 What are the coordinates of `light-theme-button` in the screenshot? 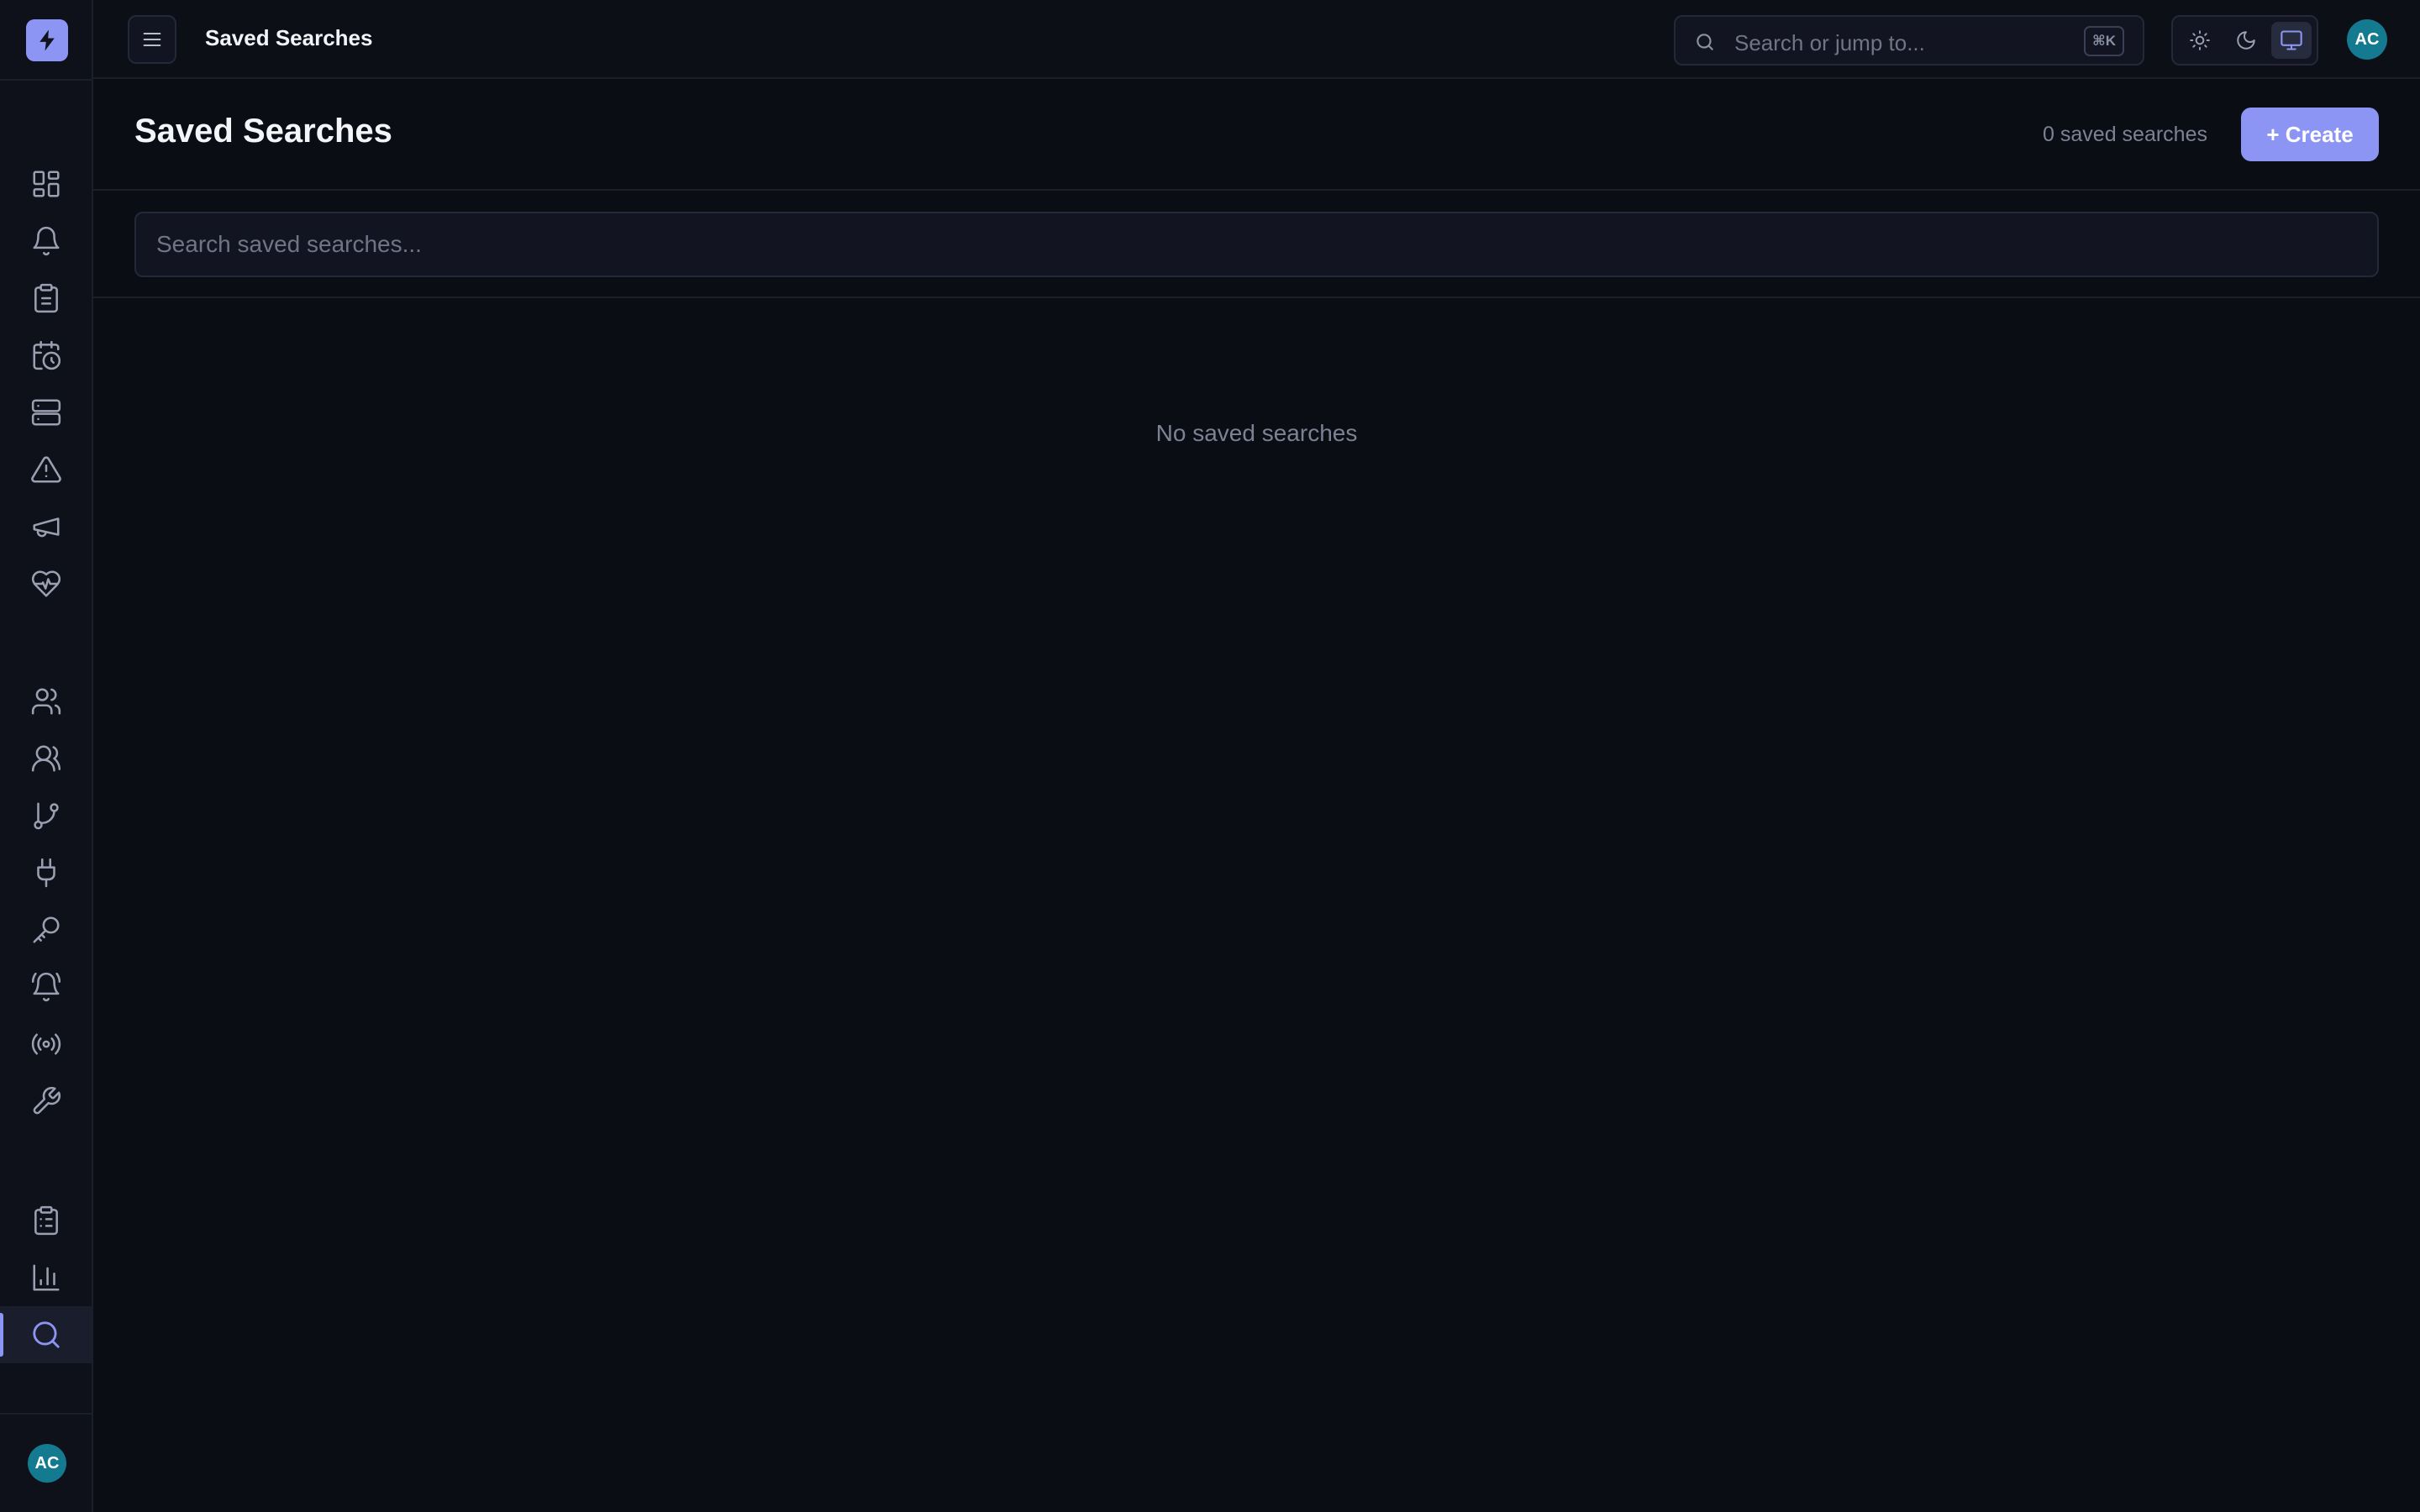 It's located at (2200, 40).